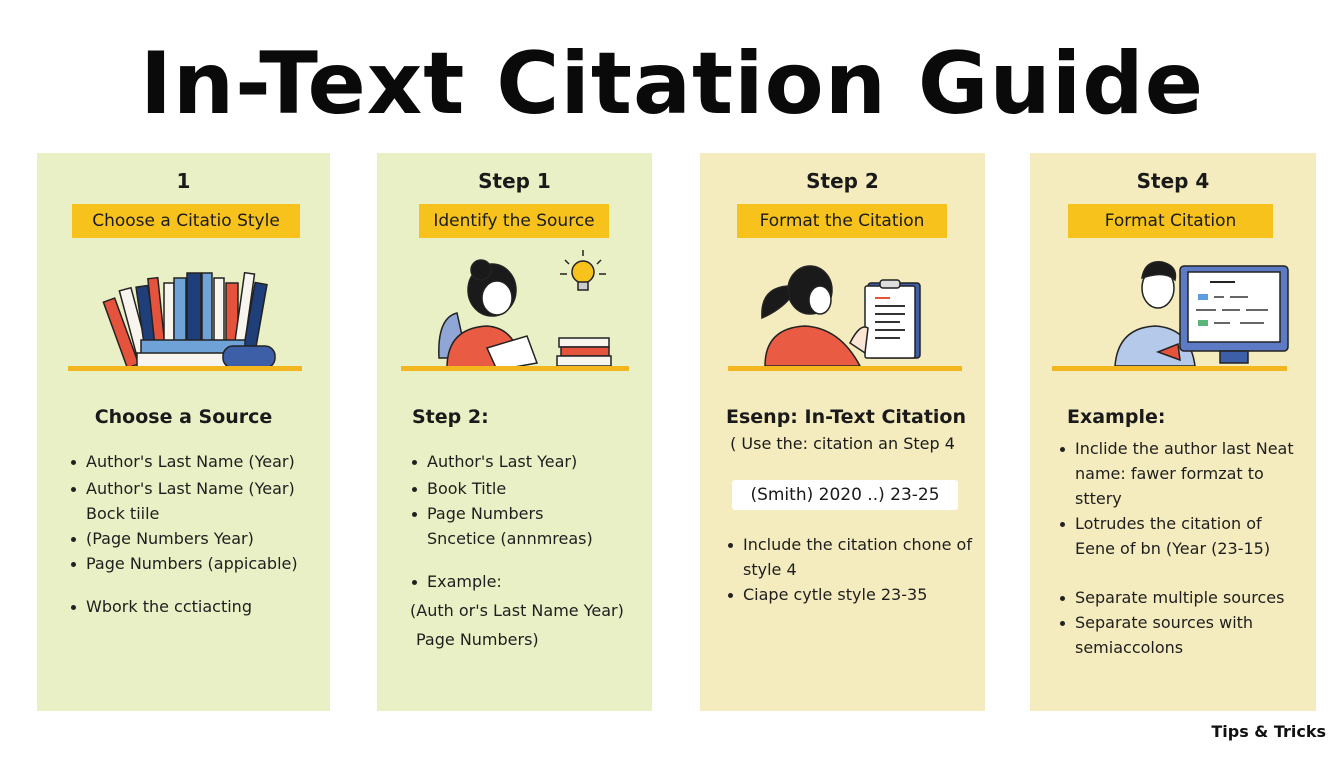 This screenshot has height=768, width=1344. What do you see at coordinates (842, 443) in the screenshot?
I see `usage-note: ( Use the: citation an Step 4` at bounding box center [842, 443].